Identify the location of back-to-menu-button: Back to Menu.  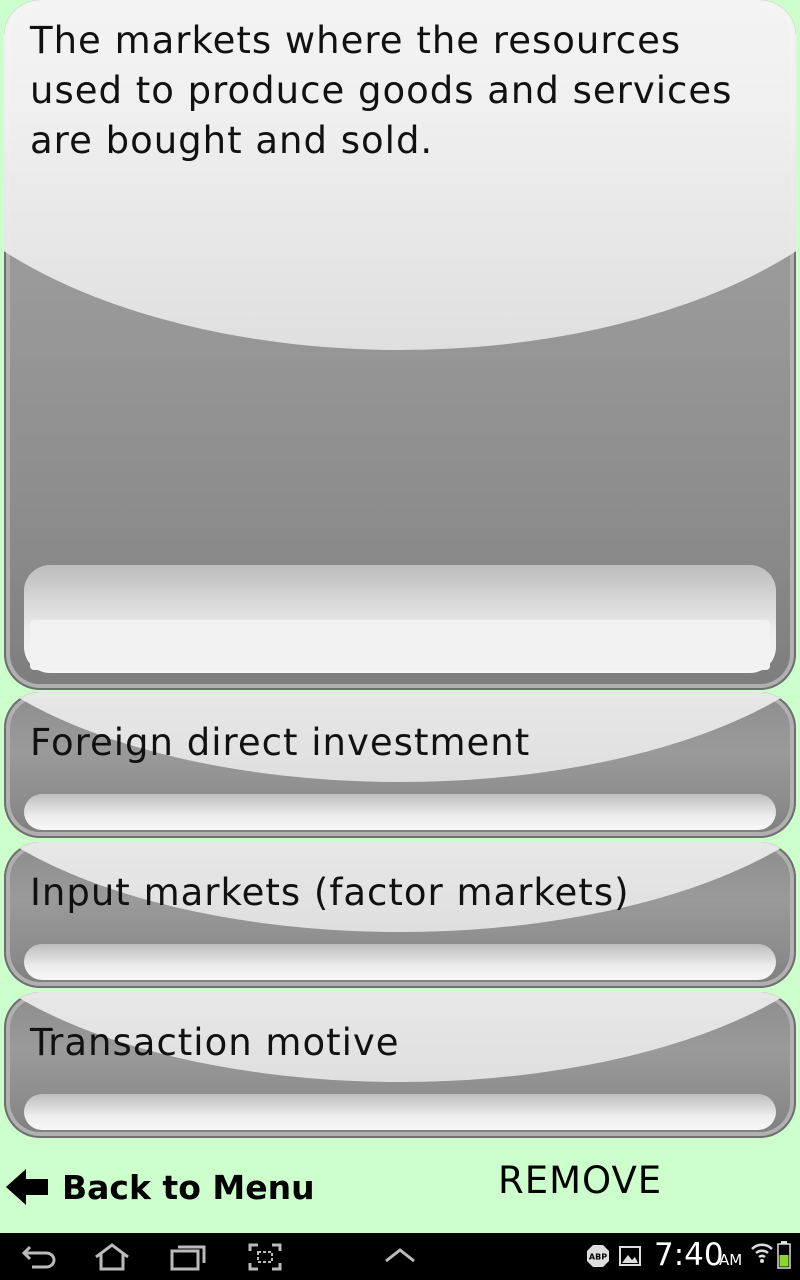
(160, 1187).